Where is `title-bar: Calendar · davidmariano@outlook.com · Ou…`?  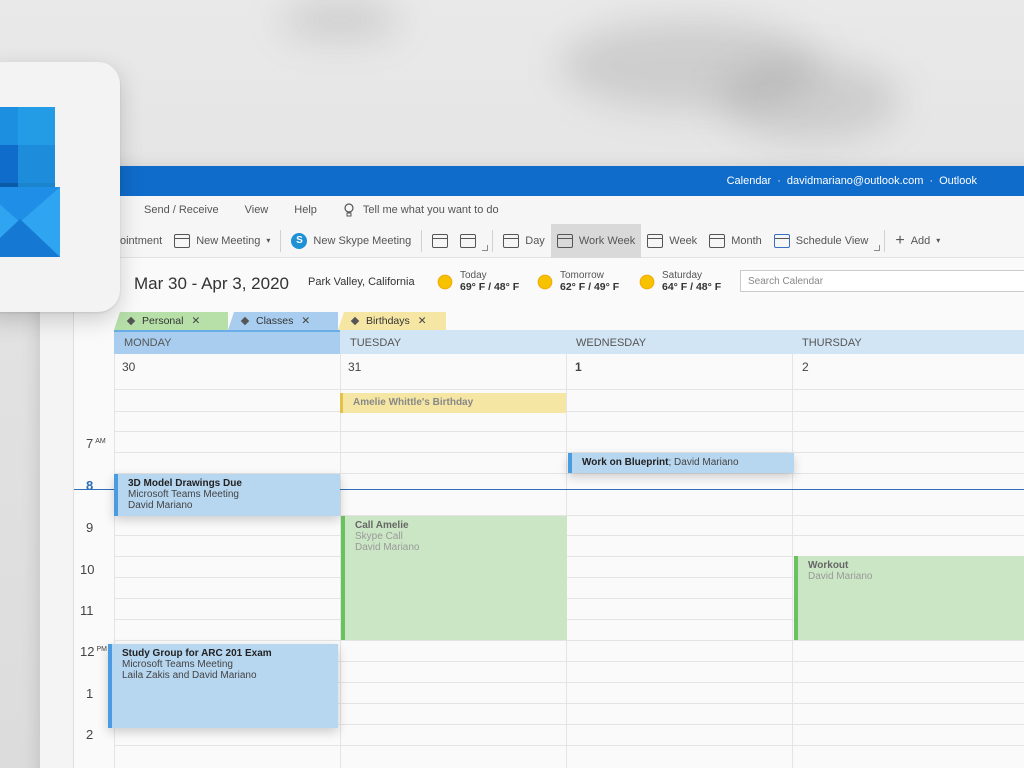 title-bar: Calendar · davidmariano@outlook.com · Ou… is located at coordinates (572, 181).